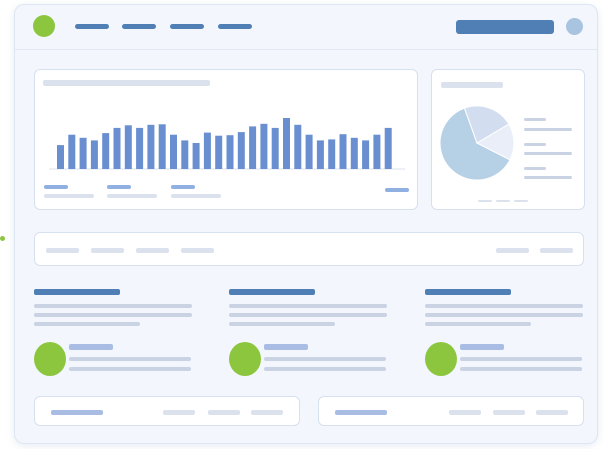  What do you see at coordinates (308, 306) in the screenshot?
I see `stat-text-line-2a` at bounding box center [308, 306].